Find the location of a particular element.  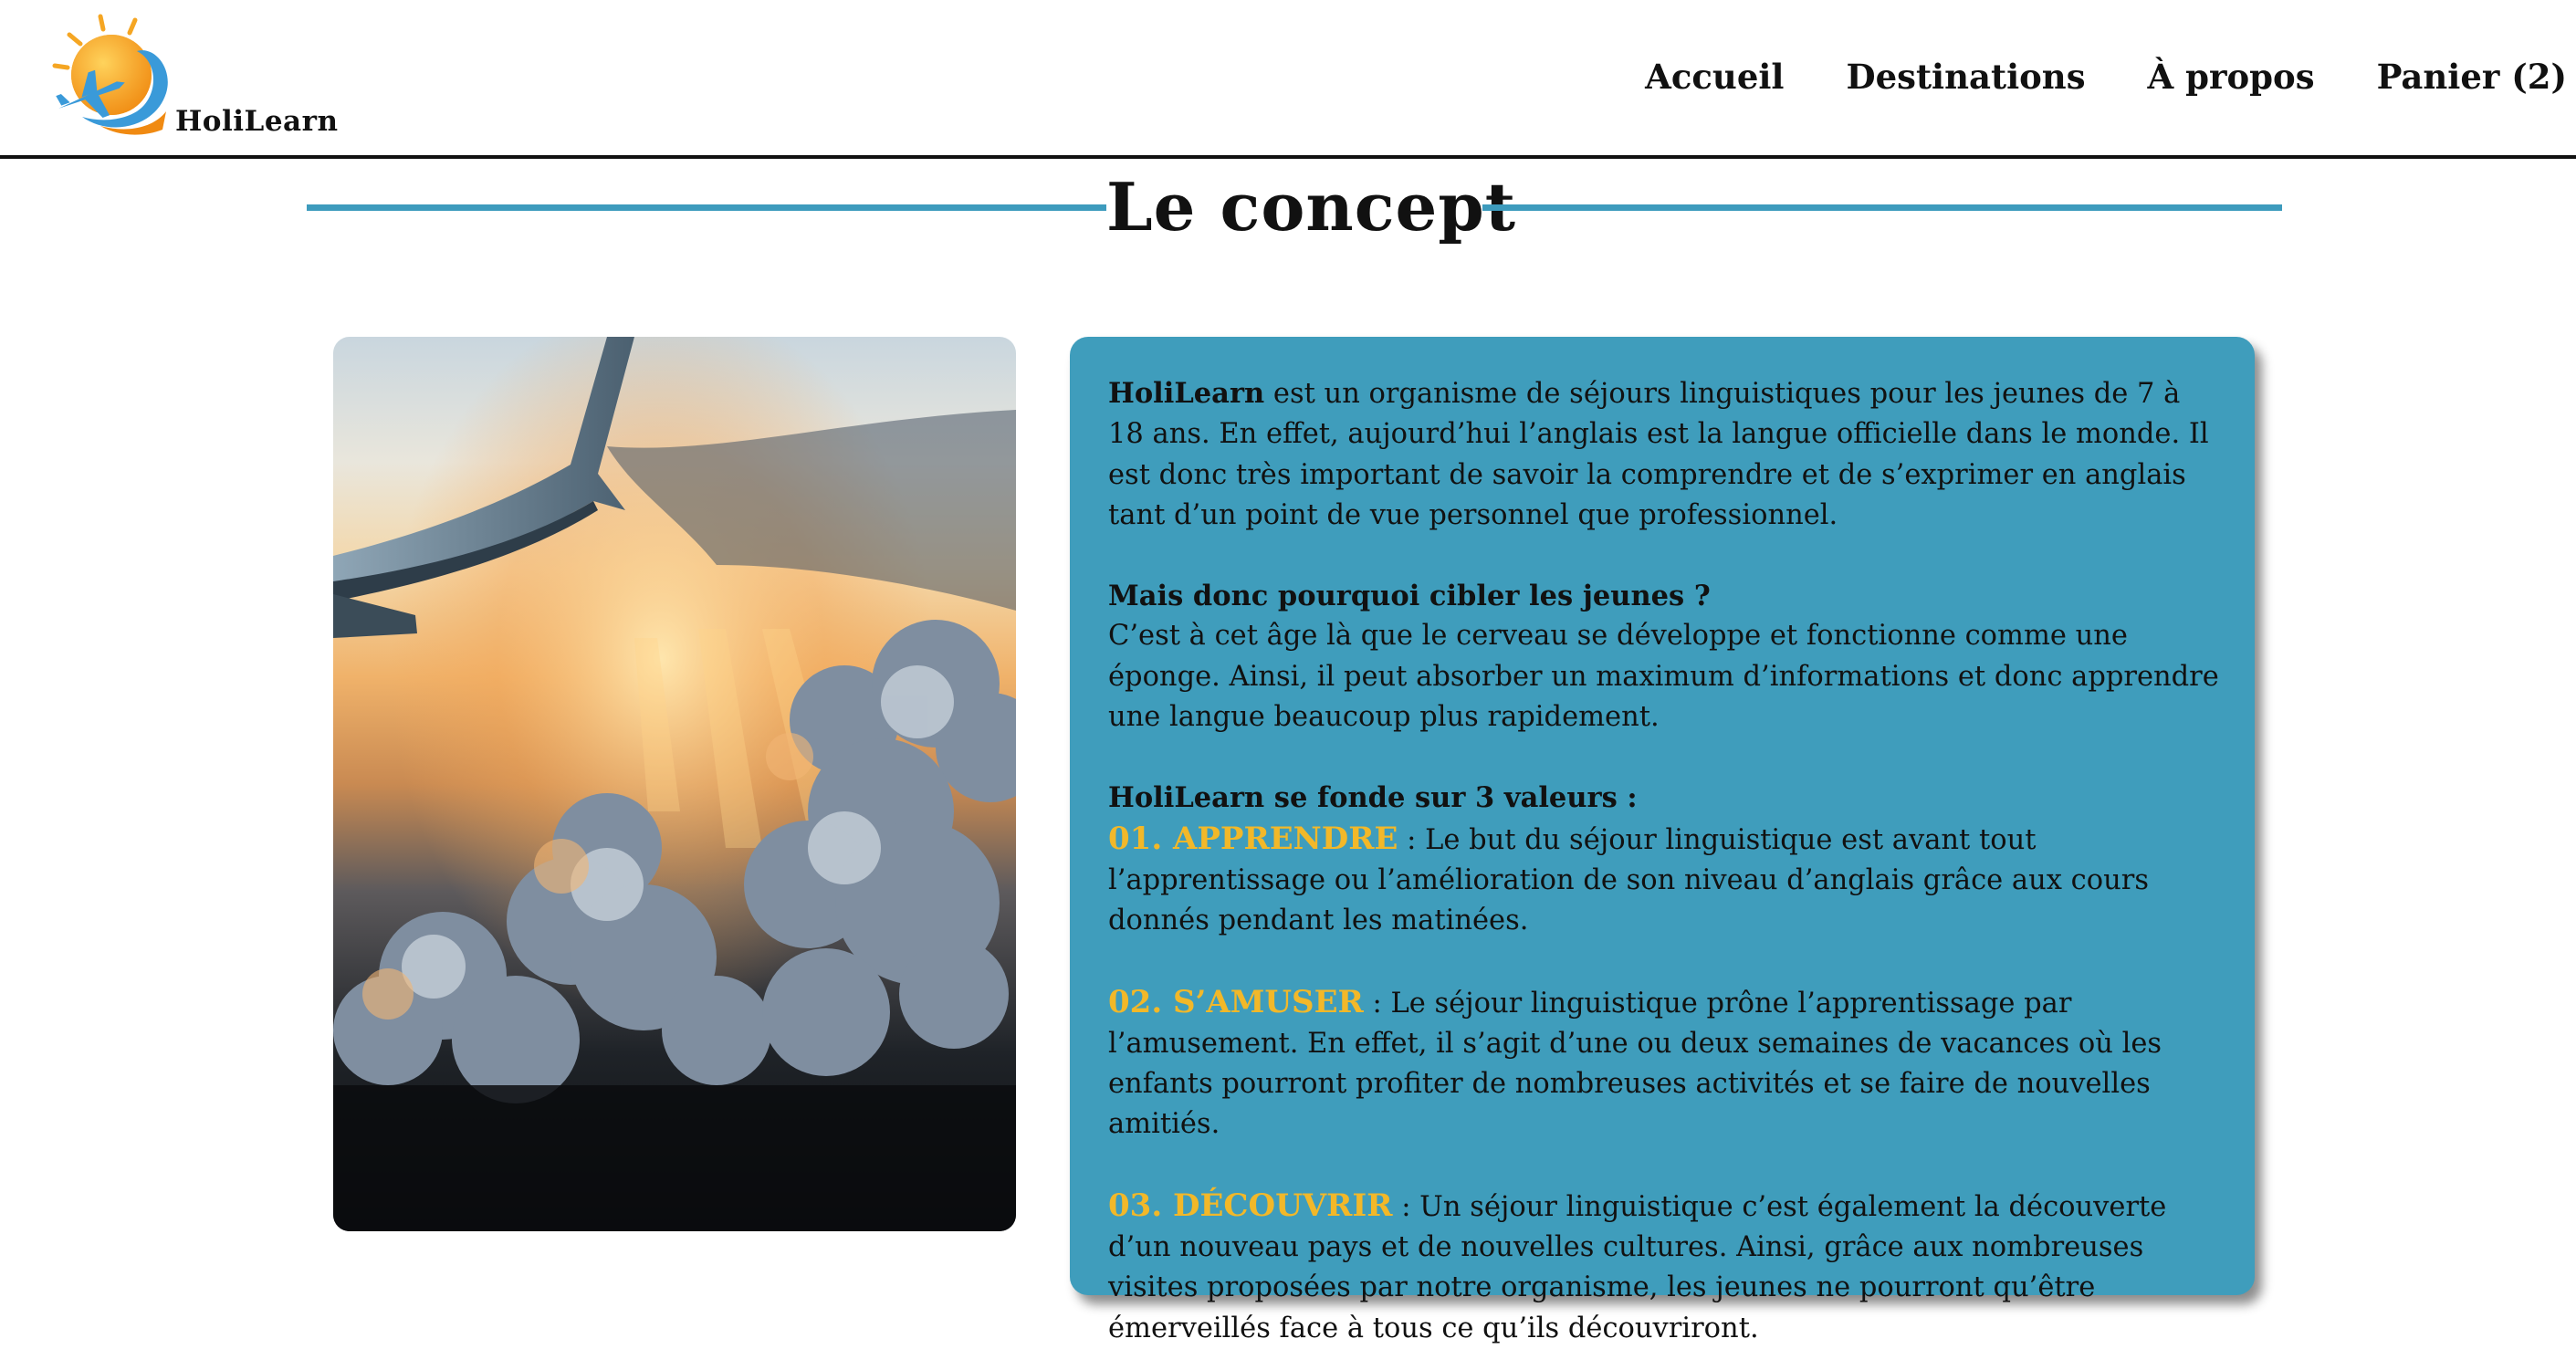

values-heading: HoliLearn se fonde sur 3 valeurs : is located at coordinates (1373, 798).